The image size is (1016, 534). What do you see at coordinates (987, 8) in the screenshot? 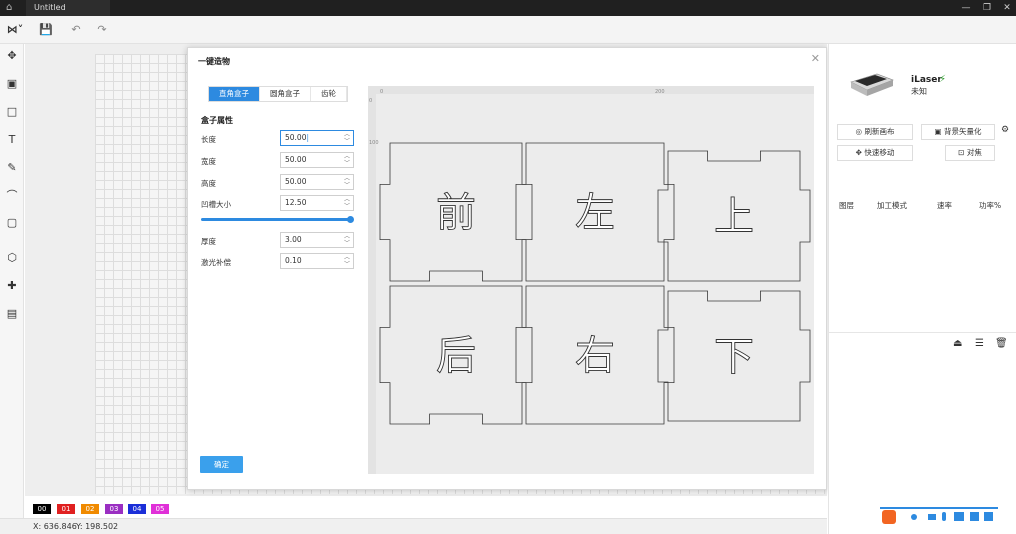
I see `restore-icon: ❐` at bounding box center [987, 8].